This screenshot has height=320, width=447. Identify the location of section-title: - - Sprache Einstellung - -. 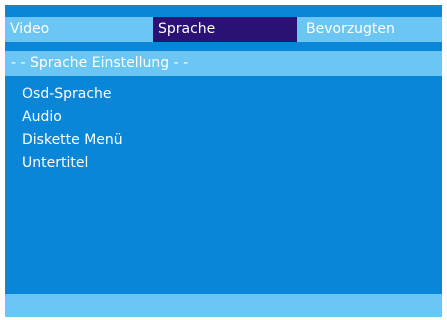
(223, 63).